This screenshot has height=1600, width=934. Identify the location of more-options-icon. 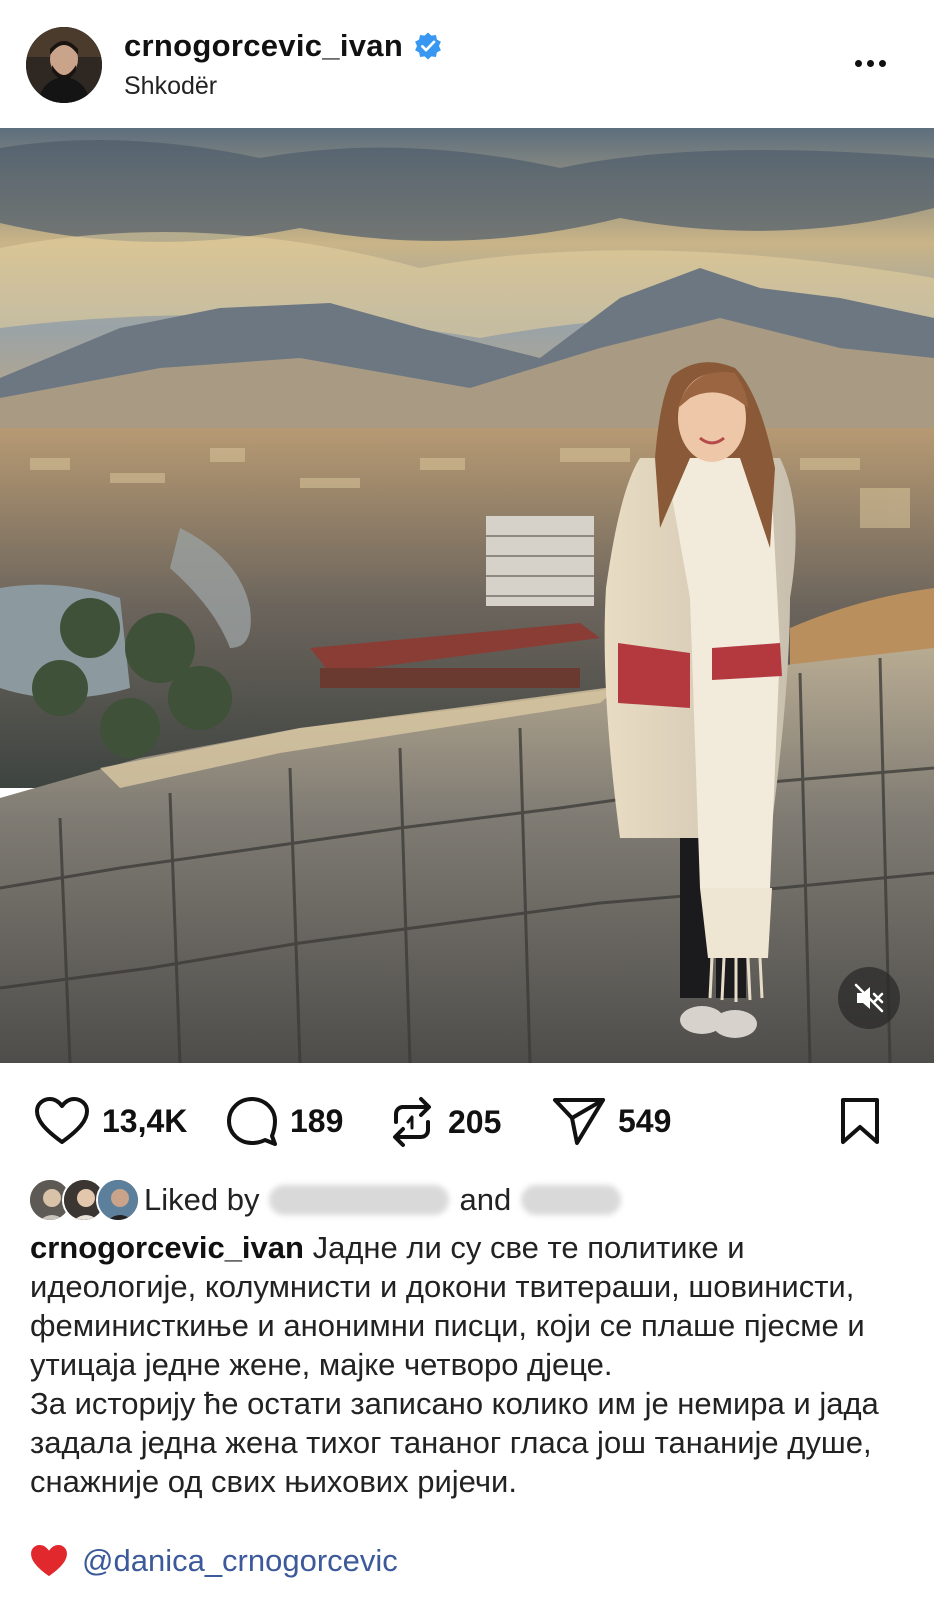
(870, 63).